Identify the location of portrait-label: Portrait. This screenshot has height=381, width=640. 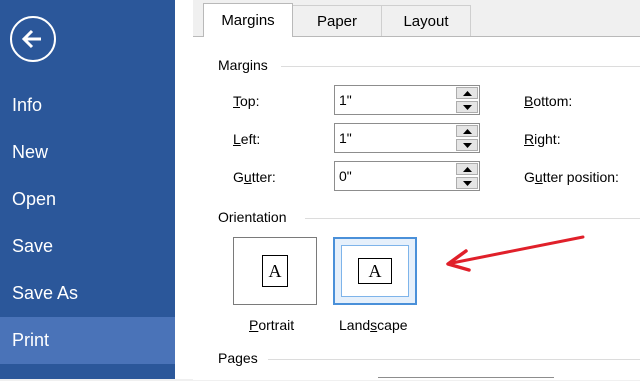
(272, 325).